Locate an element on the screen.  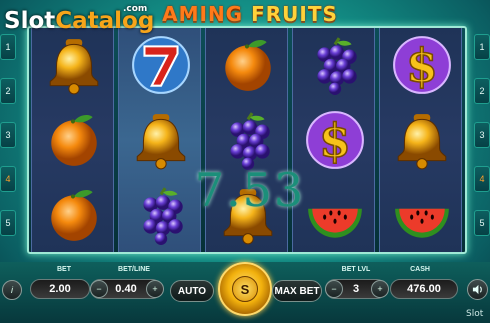
payline-right-5: 5 is located at coordinates (482, 223).